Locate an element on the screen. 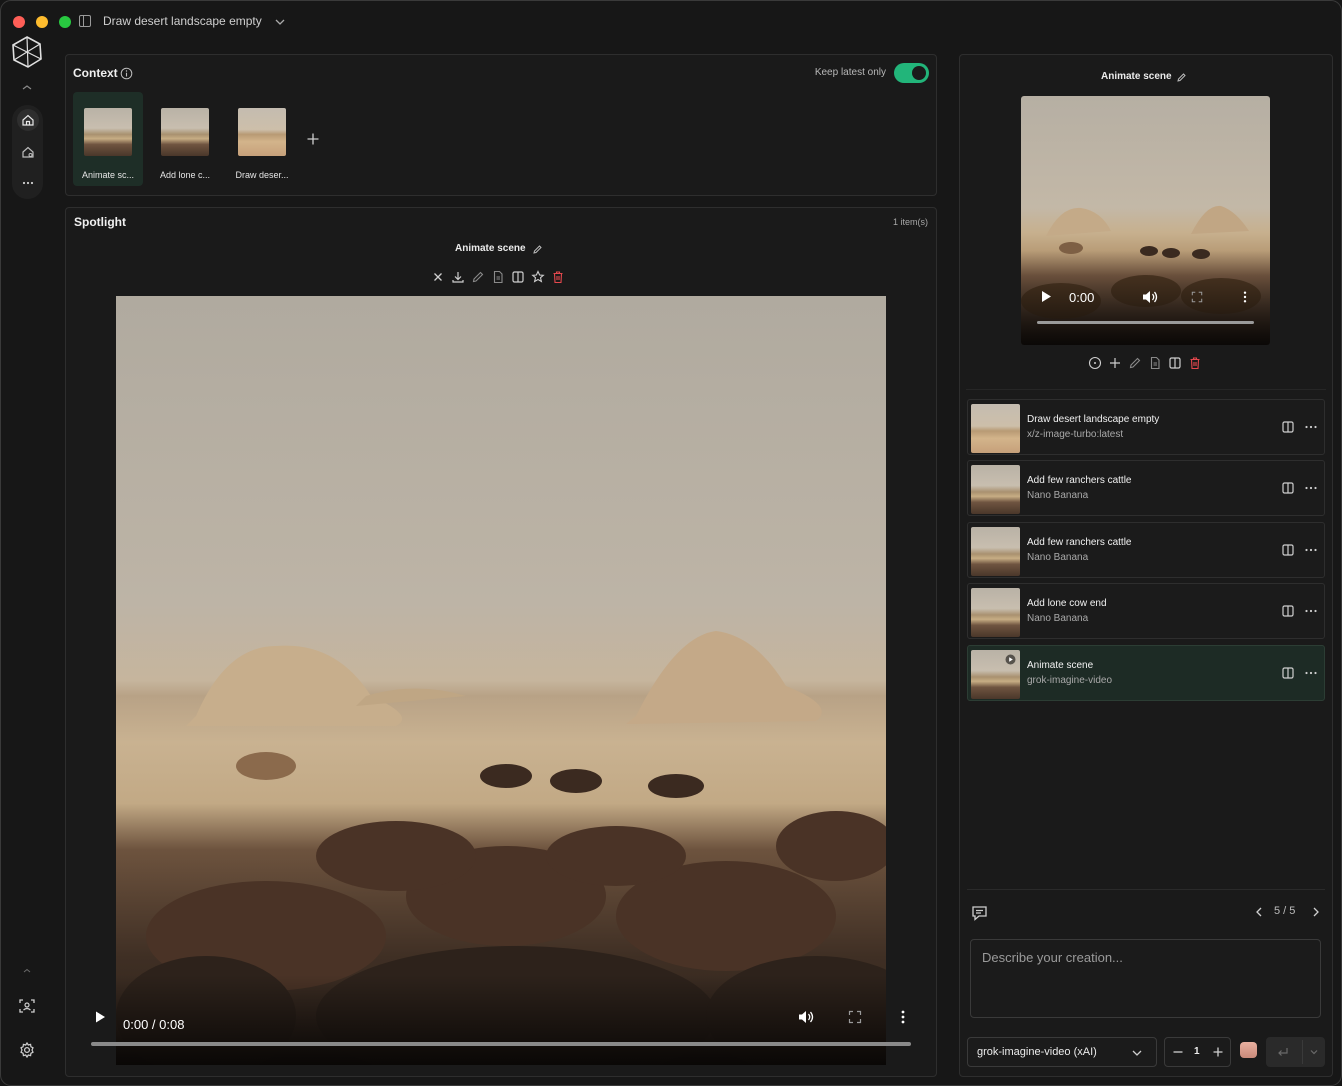  history-item: Add lone cow end Nano Banana is located at coordinates (1146, 611).